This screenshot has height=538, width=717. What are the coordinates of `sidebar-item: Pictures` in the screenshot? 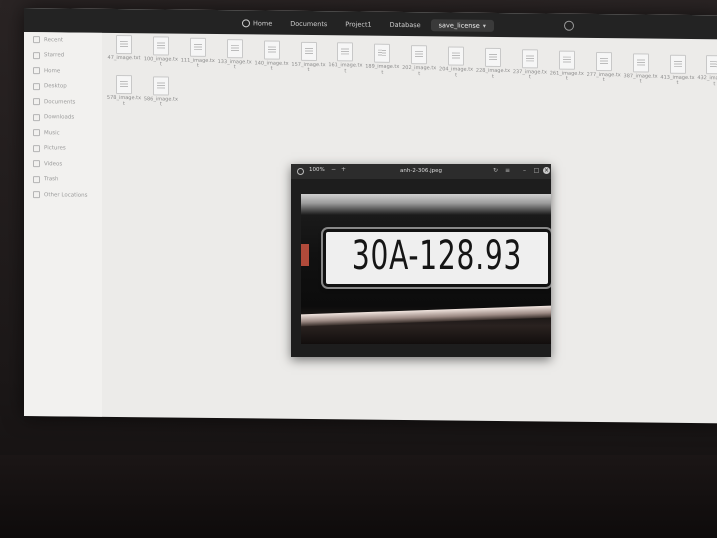 It's located at (63, 149).